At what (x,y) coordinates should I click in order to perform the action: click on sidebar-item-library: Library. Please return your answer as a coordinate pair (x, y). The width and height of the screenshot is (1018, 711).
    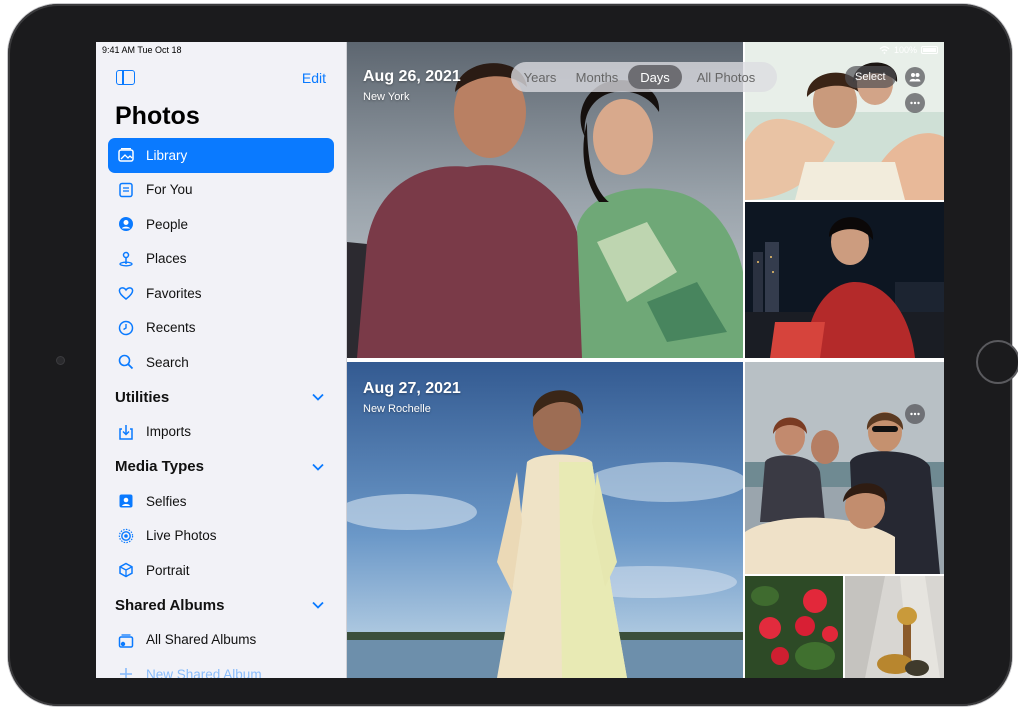
    Looking at the image, I should click on (221, 155).